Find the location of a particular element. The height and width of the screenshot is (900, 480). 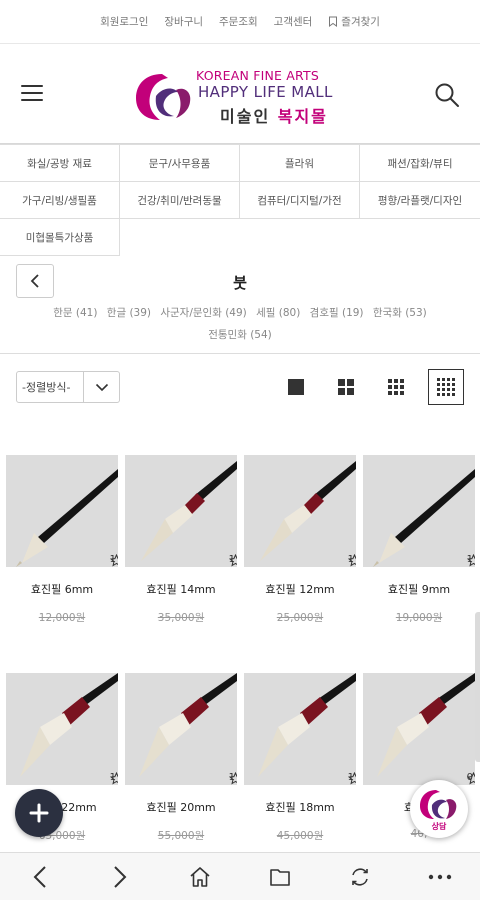

browser-more-button is located at coordinates (440, 877).